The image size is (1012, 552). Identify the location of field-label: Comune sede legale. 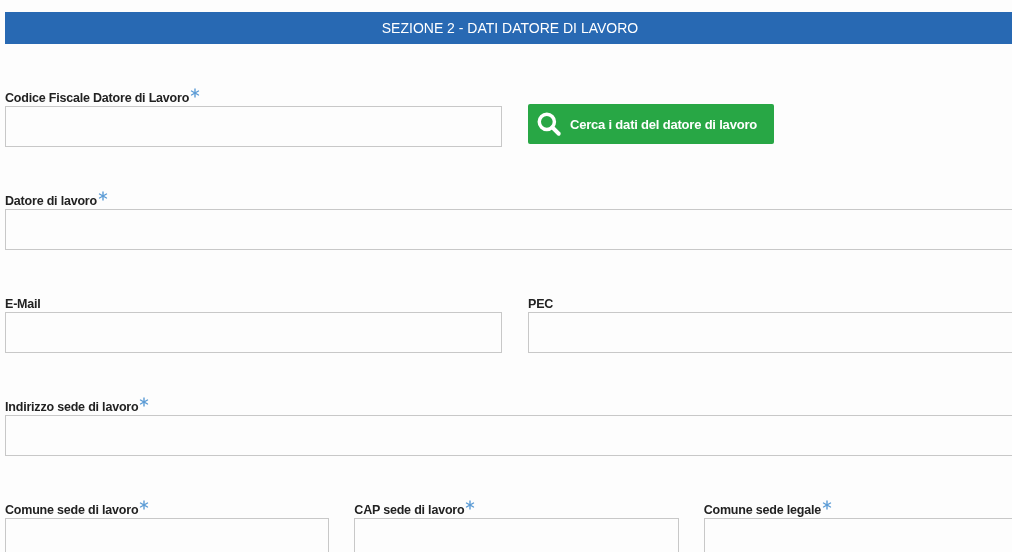
(762, 510).